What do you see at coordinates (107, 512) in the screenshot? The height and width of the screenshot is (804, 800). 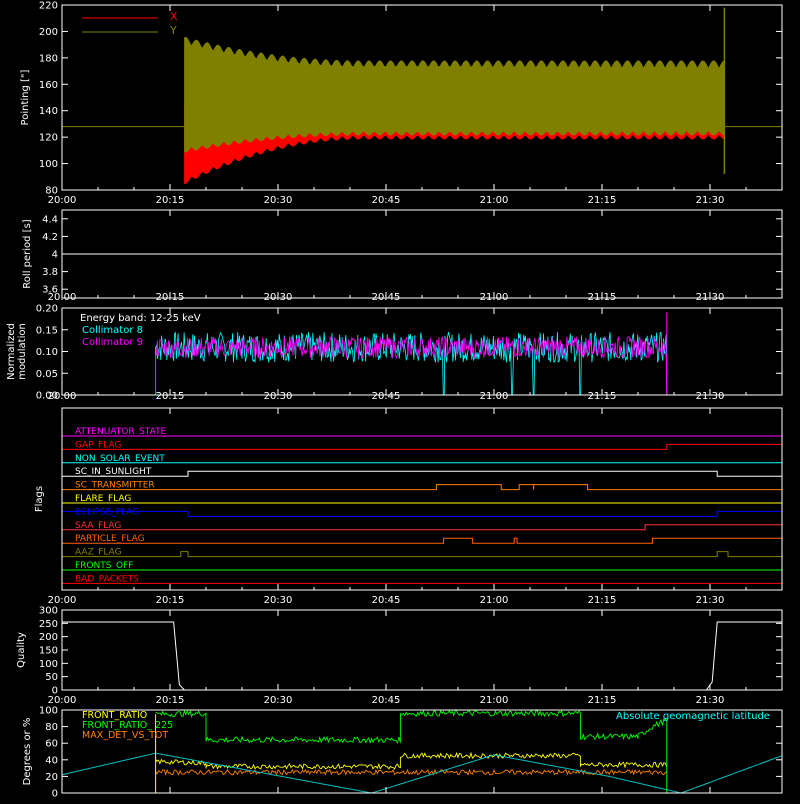 I see `flag-label-eclipse-flag: ECLIPSE_FLAG` at bounding box center [107, 512].